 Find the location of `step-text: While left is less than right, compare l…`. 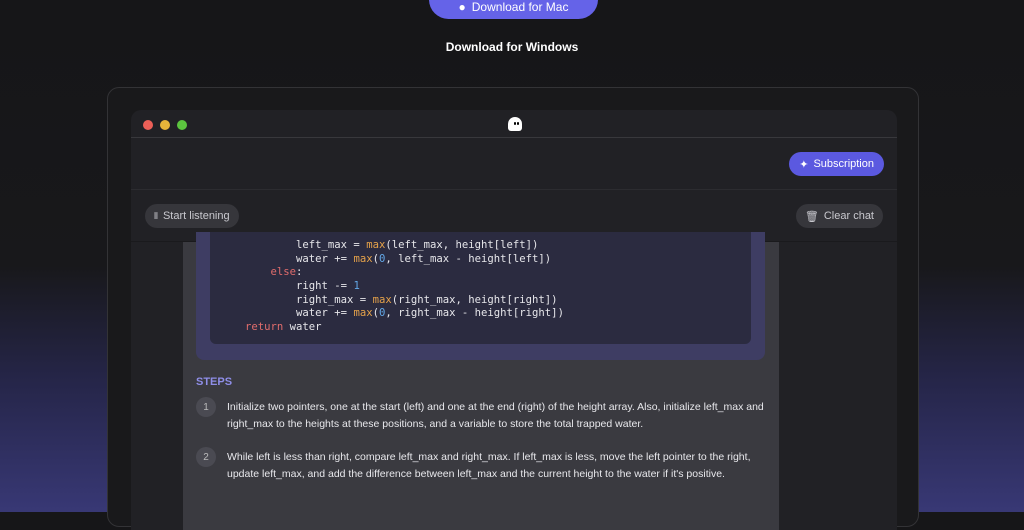

step-text: While left is less than right, compare l… is located at coordinates (489, 465).